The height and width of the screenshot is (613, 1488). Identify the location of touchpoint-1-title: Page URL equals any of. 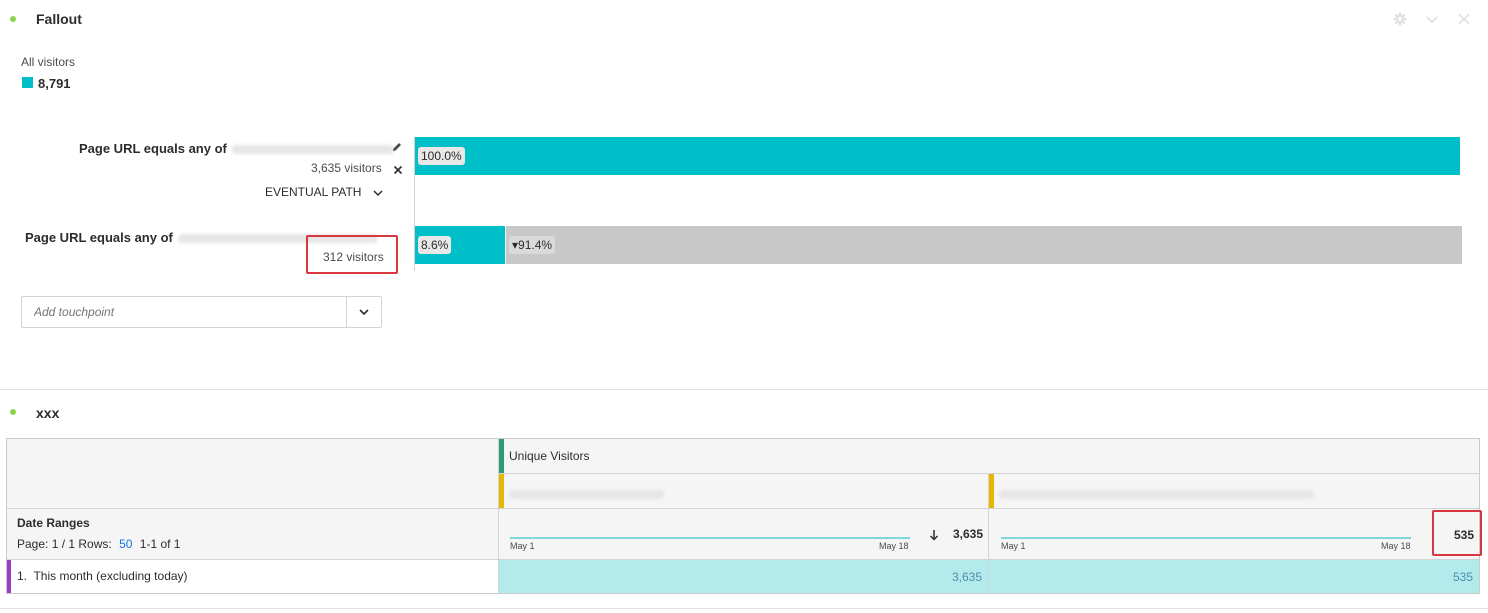
(237, 148).